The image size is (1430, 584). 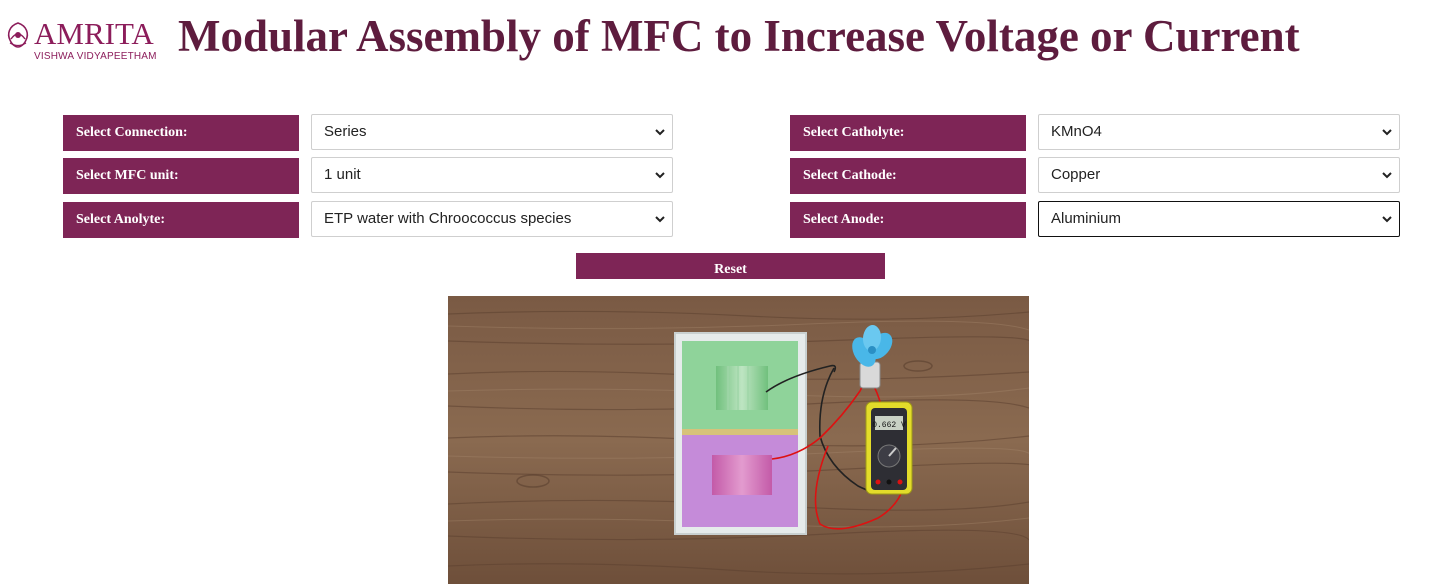 I want to click on cathode-value: Copper, so click(x=1076, y=174).